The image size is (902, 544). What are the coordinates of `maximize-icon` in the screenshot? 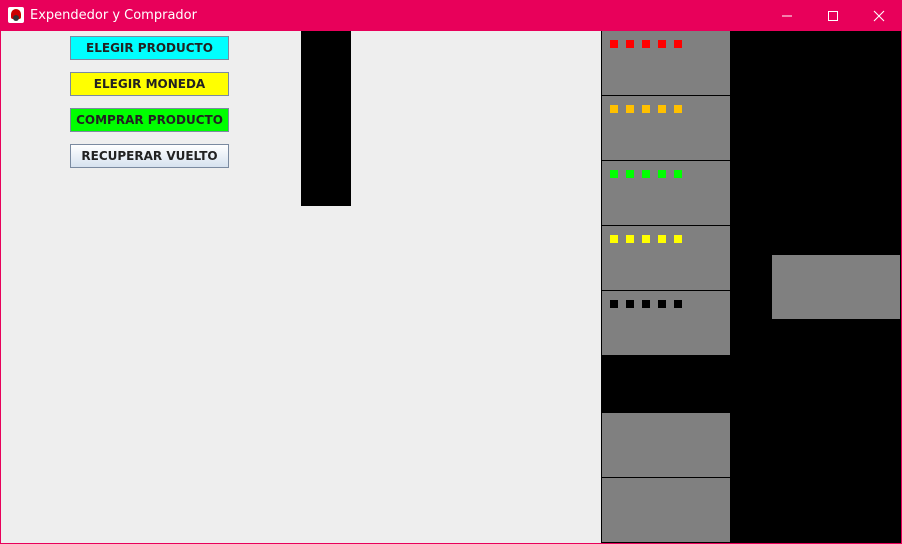 It's located at (833, 15).